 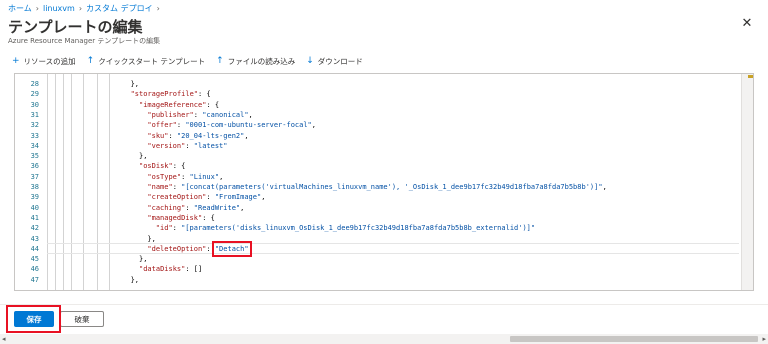 I want to click on line-number: 30, so click(x=34, y=104).